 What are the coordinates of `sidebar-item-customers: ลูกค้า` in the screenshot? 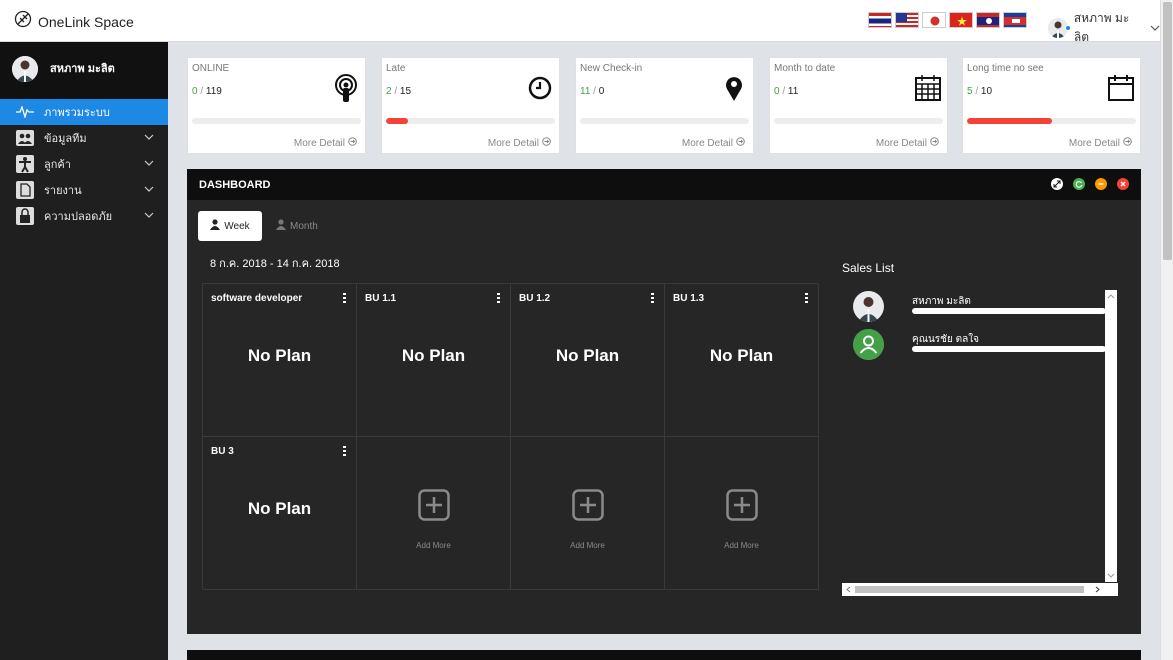 It's located at (84, 164).